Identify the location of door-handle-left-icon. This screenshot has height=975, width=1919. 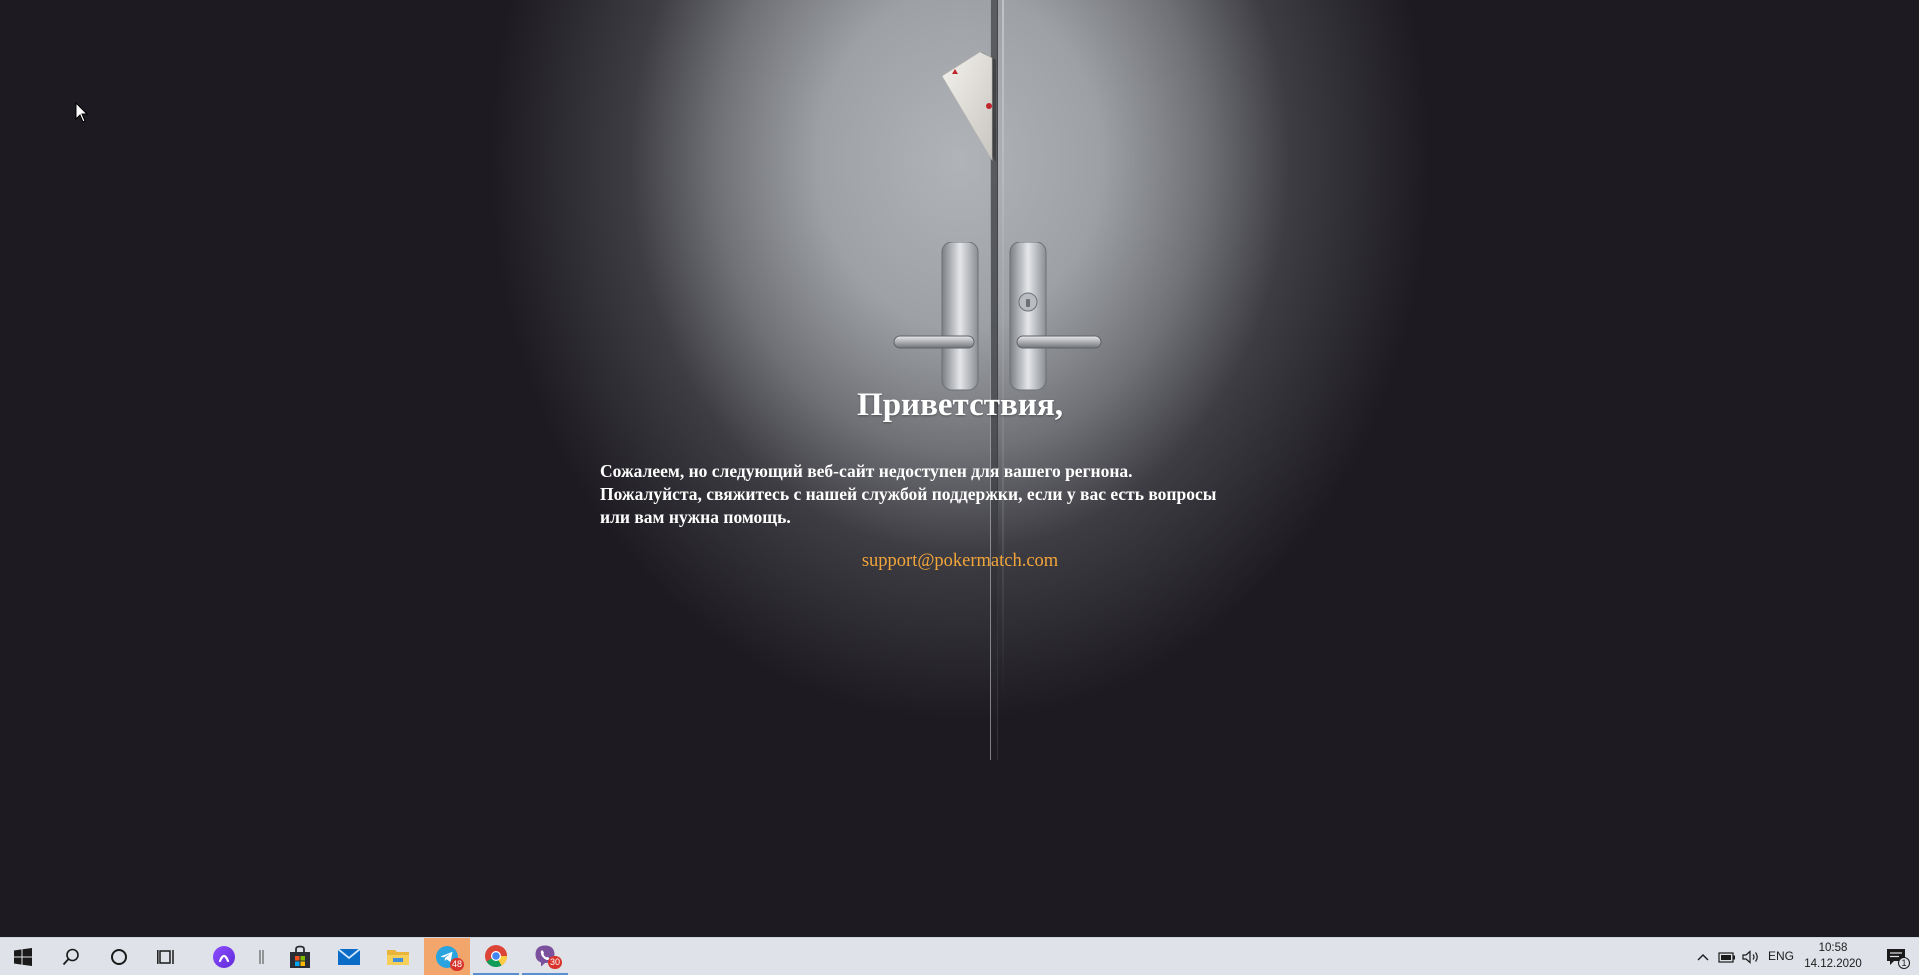
(936, 316).